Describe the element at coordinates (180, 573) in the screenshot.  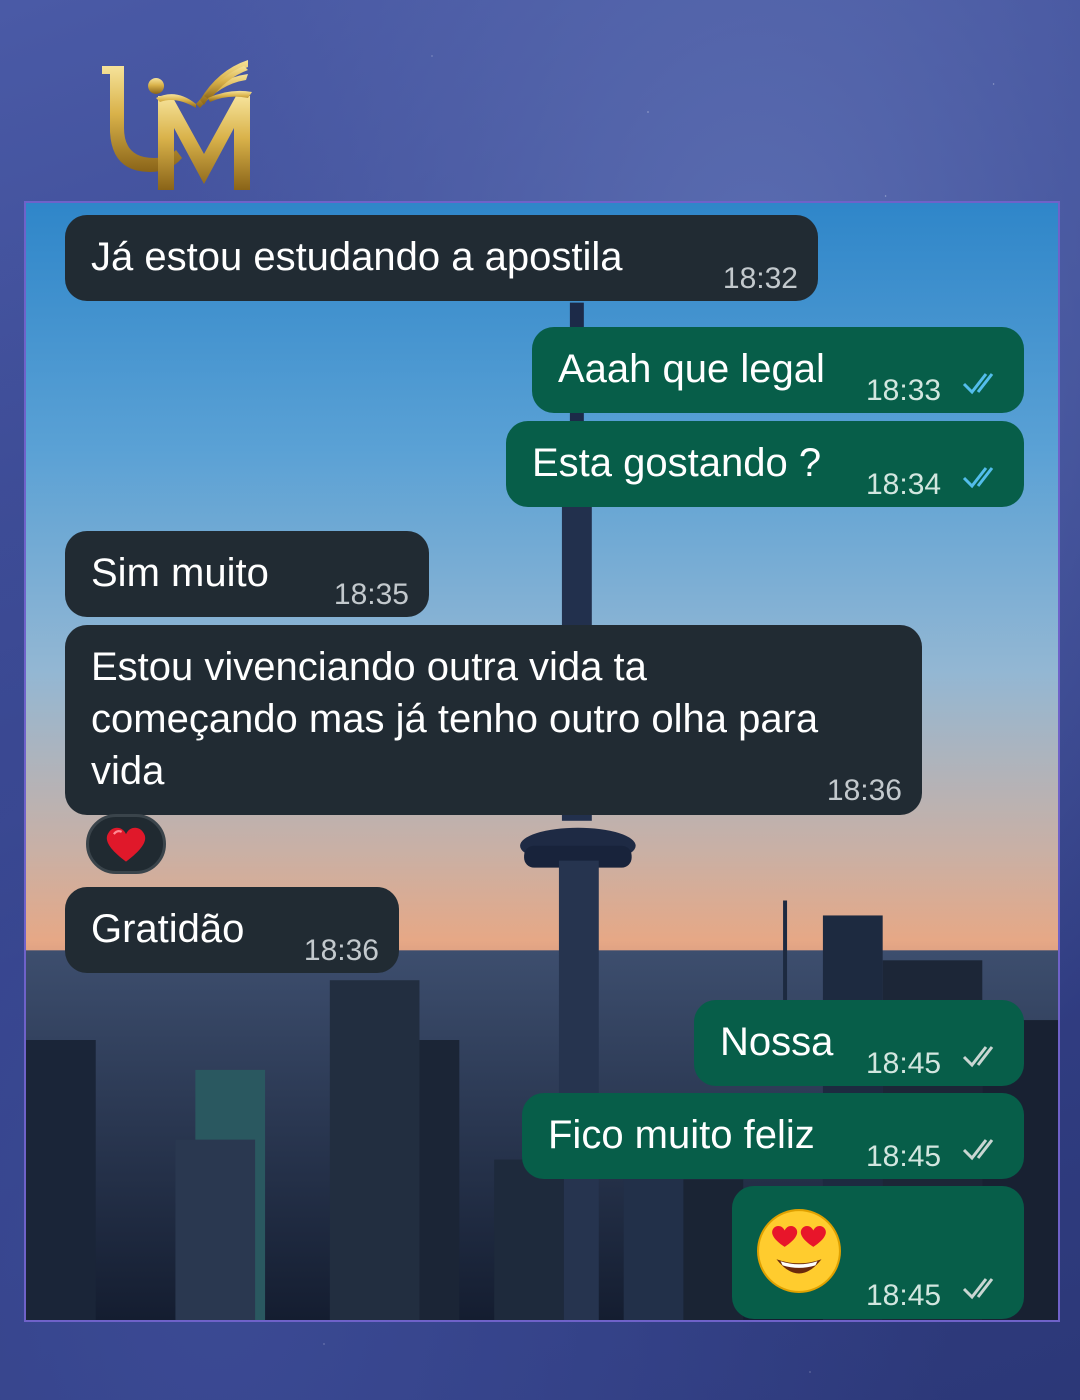
I see `message-text: Sim muito` at that location.